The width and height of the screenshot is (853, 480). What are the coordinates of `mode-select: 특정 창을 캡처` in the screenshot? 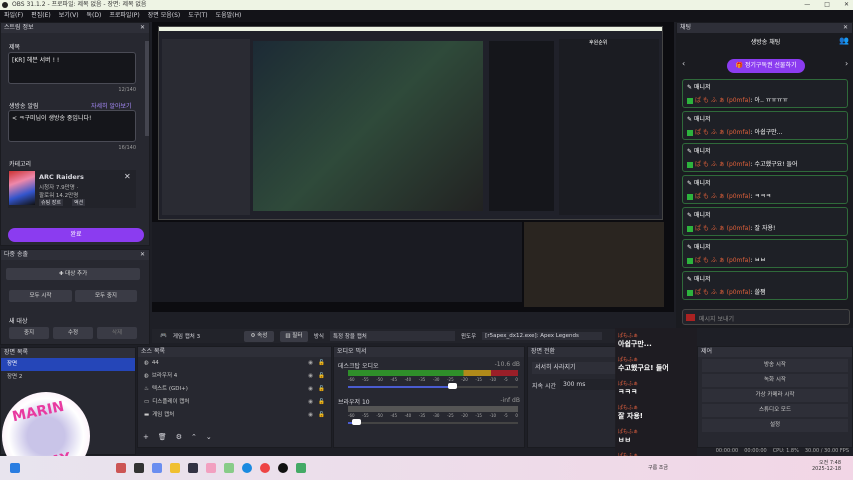 It's located at (392, 336).